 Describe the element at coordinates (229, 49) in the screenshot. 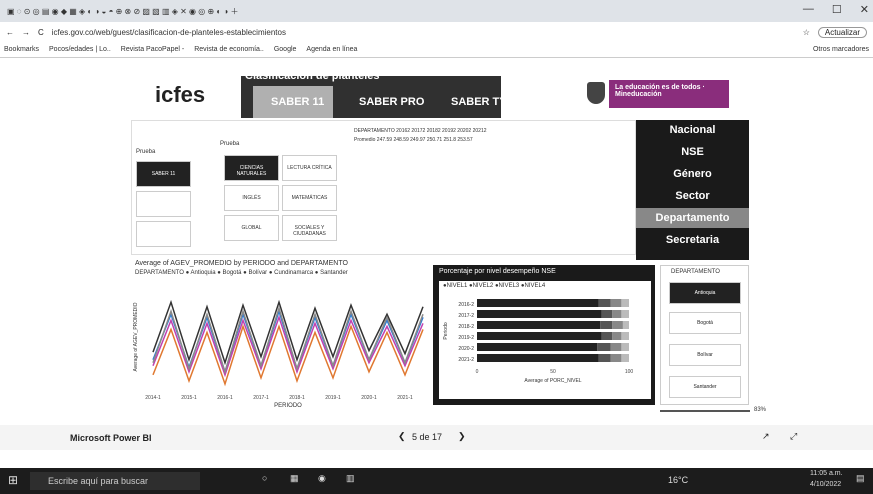

I see `bookmark-3: Revista de economía..` at that location.